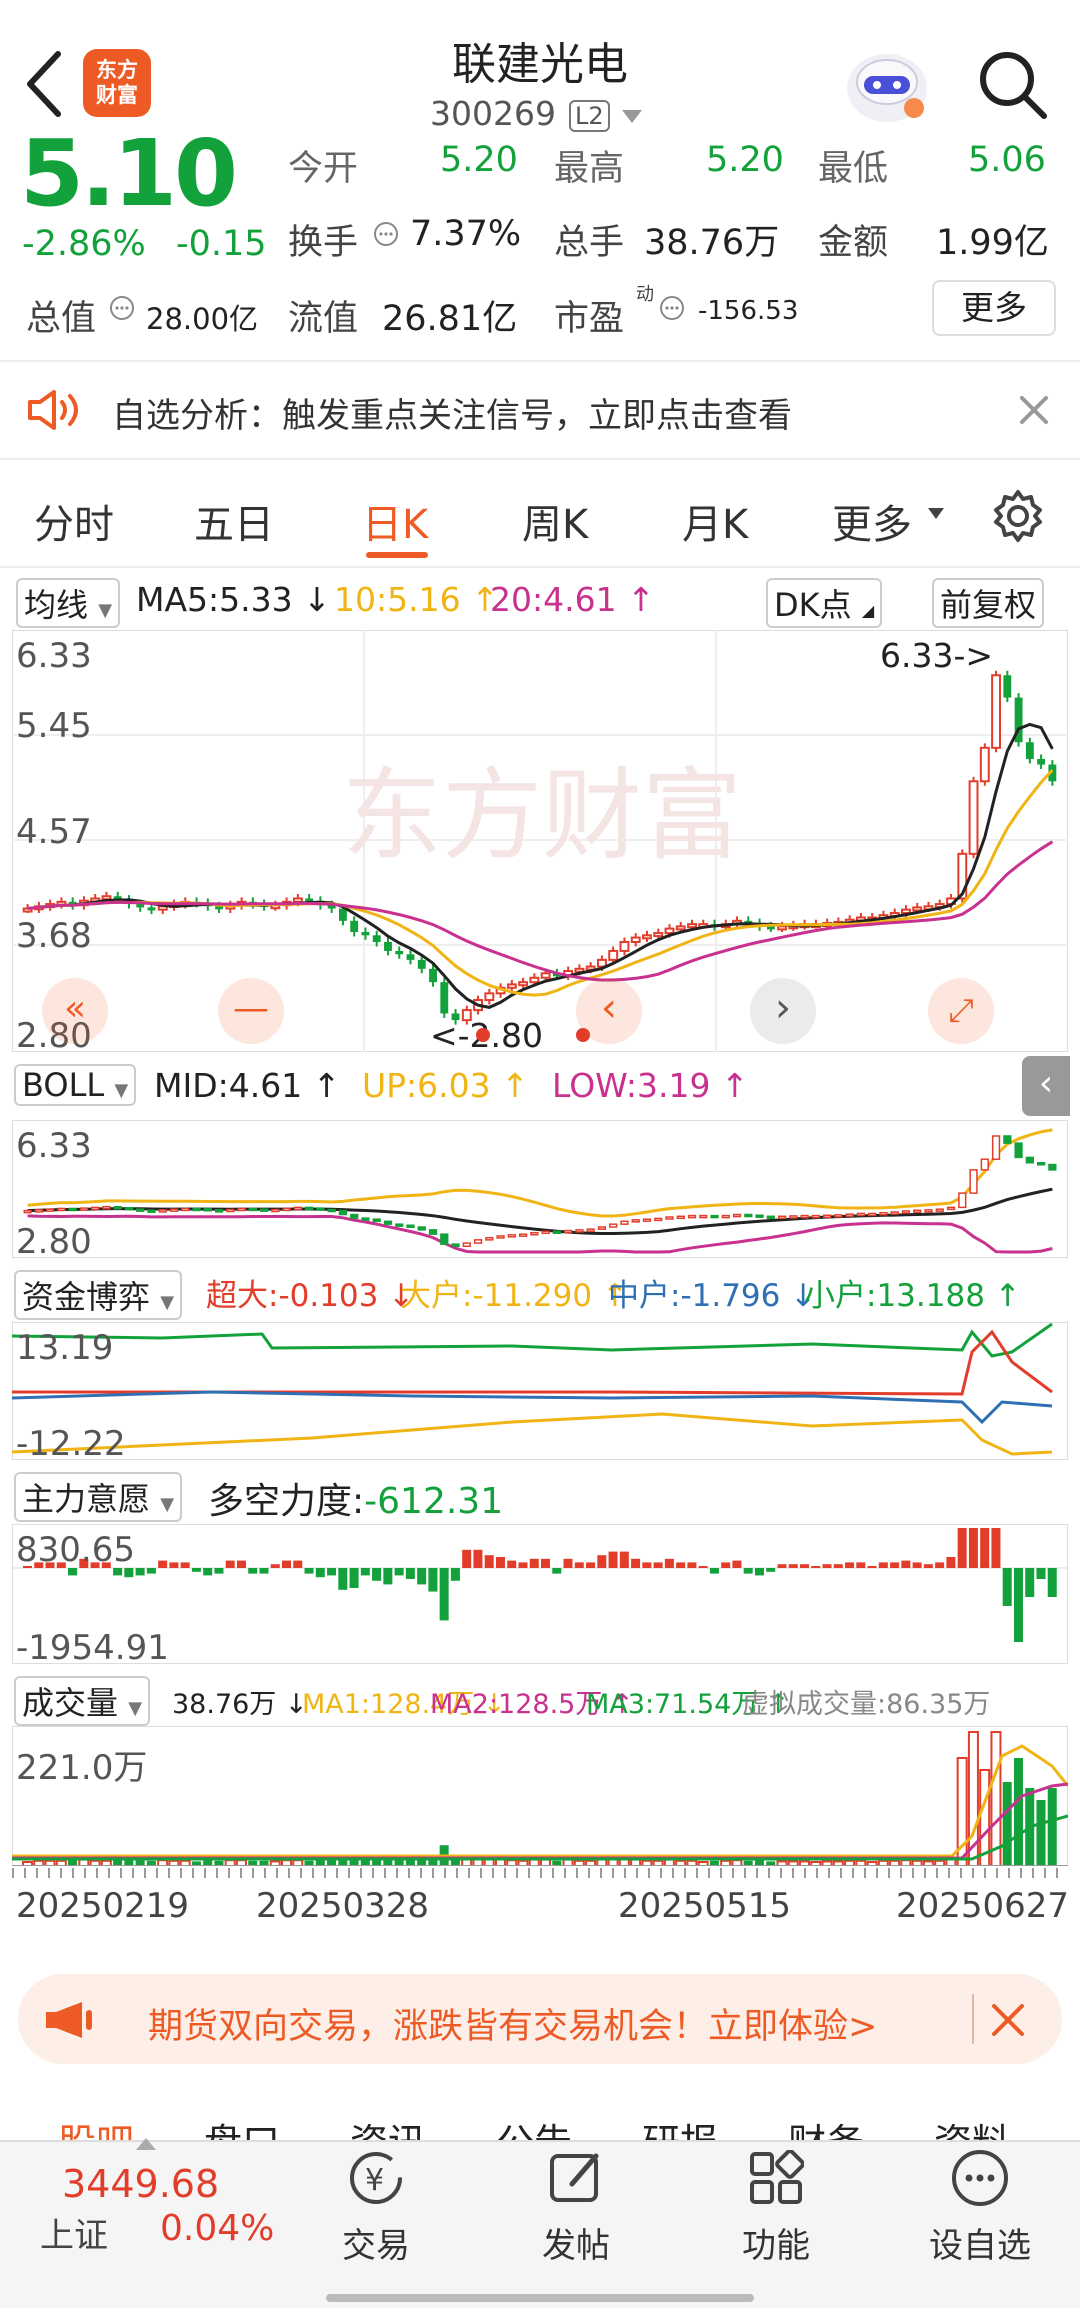 This screenshot has height=2308, width=1080. Describe the element at coordinates (887, 86) in the screenshot. I see `robot-assistant-icon` at that location.